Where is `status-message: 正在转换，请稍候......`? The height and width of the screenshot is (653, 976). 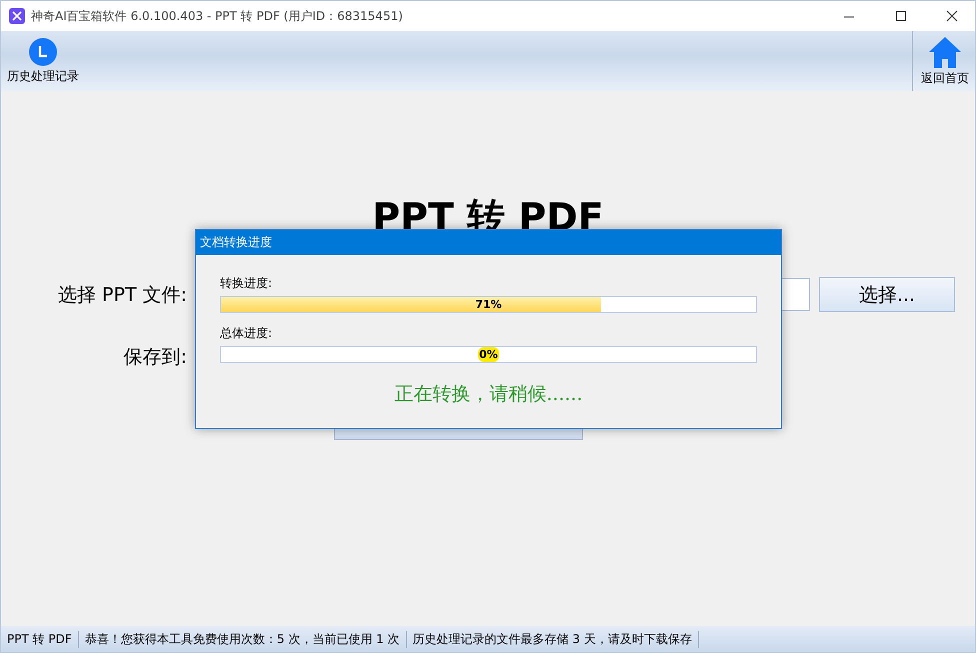
status-message: 正在转换，请稍候...... is located at coordinates (488, 394).